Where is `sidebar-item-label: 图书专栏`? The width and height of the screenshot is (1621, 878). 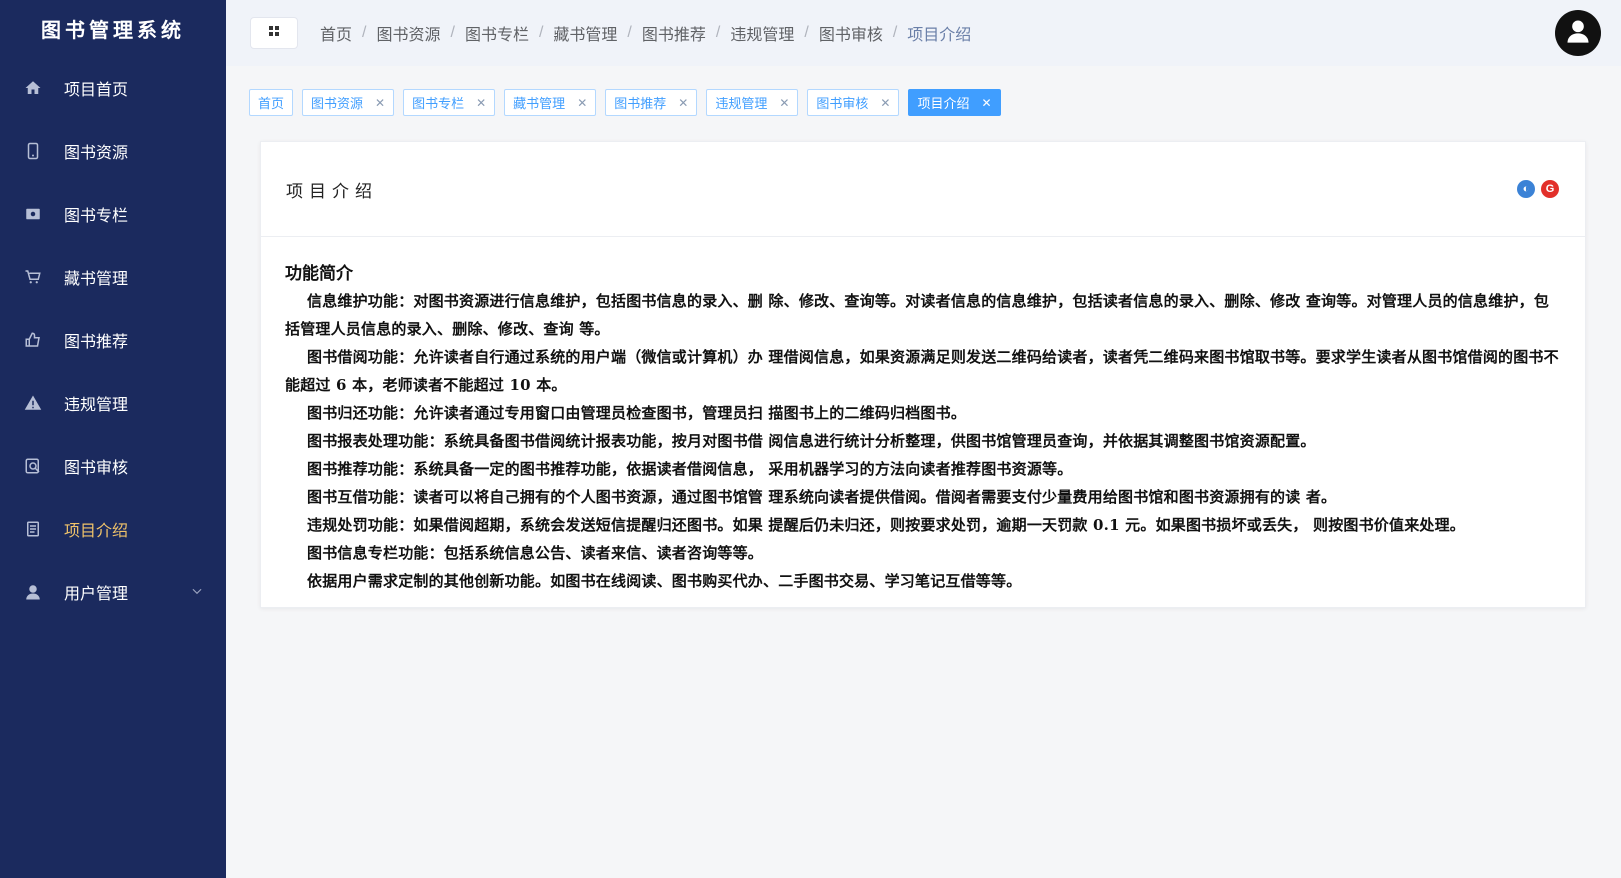
sidebar-item-label: 图书专栏 is located at coordinates (96, 216).